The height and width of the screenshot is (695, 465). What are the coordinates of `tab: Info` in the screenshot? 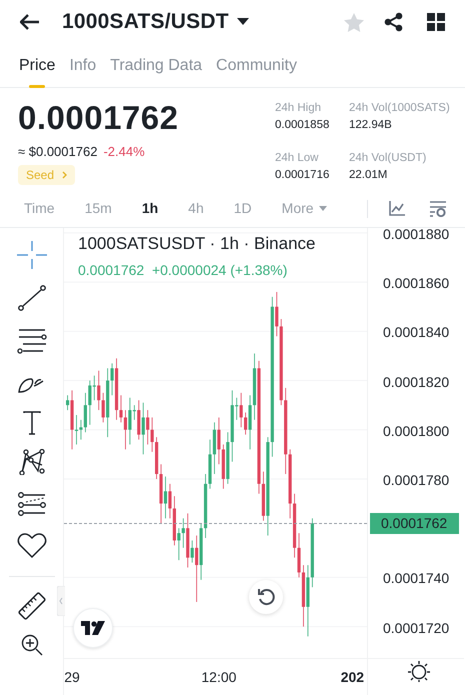 It's located at (82, 71).